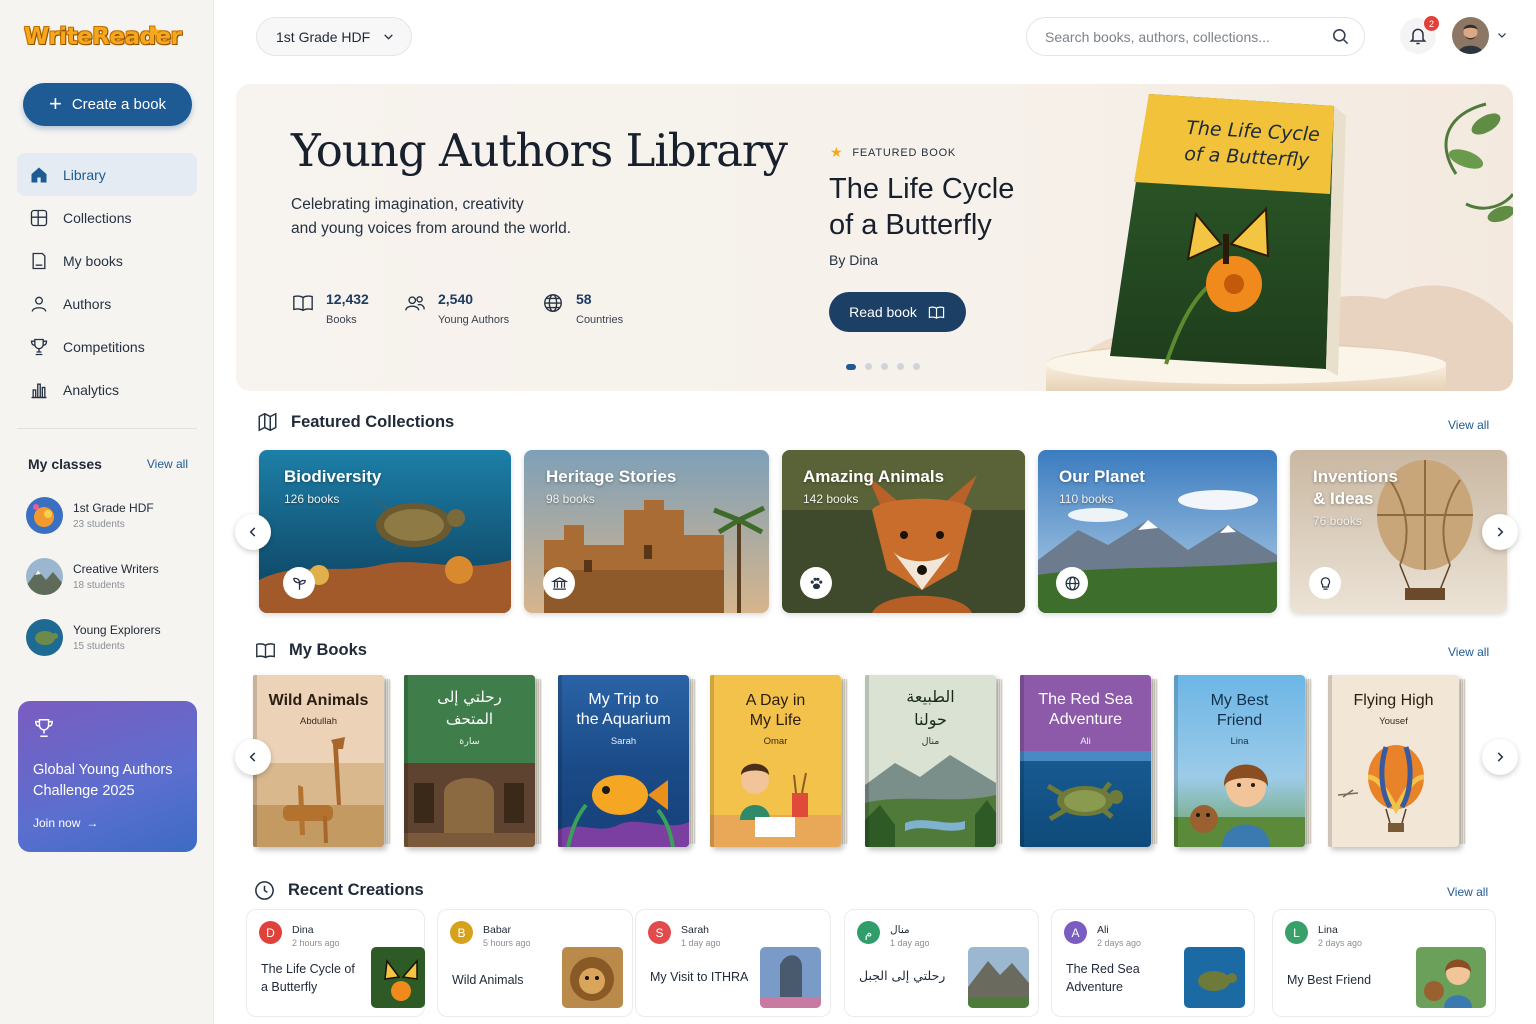 This screenshot has width=1536, height=1024. Describe the element at coordinates (627, 761) in the screenshot. I see `book-card: My Trip to the Aquarium Sarah` at that location.